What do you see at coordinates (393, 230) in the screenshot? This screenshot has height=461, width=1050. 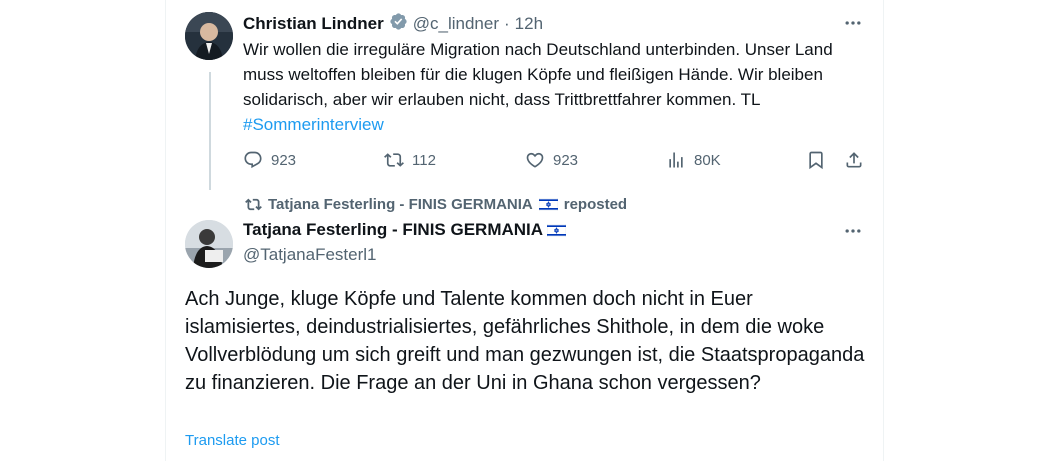 I see `tweet2-author-name: Tatjana Festerling - FINIS GERMANIA` at bounding box center [393, 230].